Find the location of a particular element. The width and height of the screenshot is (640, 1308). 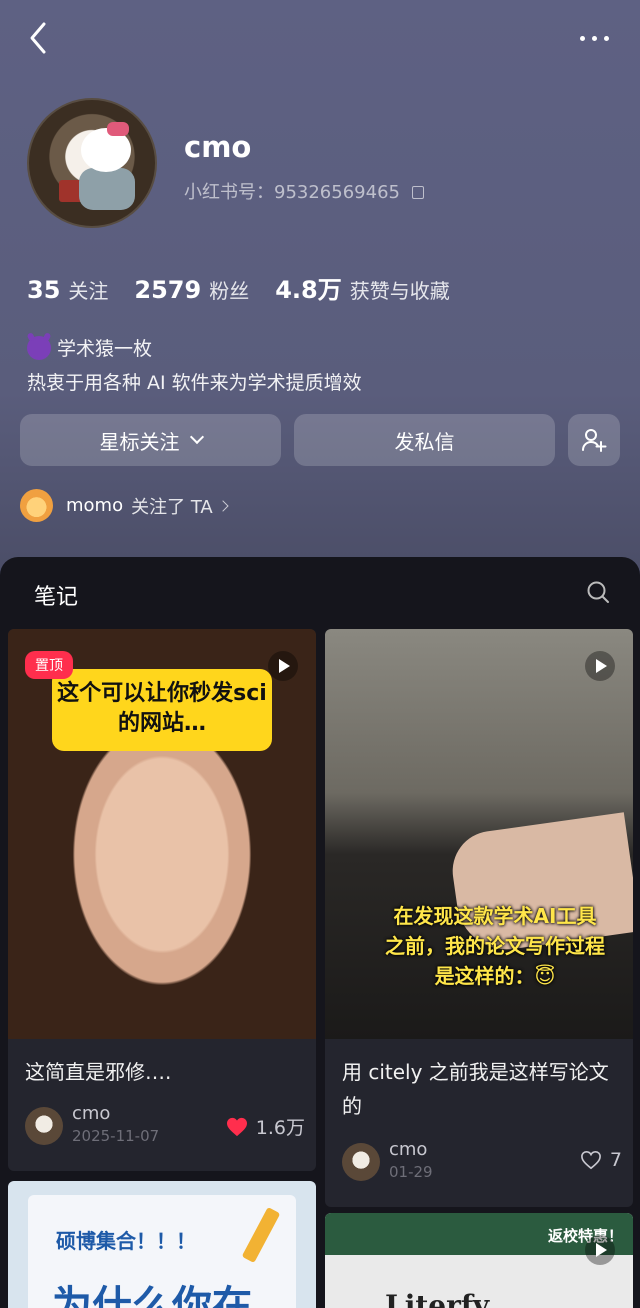

stat-following: 35 关注 is located at coordinates (67, 289).